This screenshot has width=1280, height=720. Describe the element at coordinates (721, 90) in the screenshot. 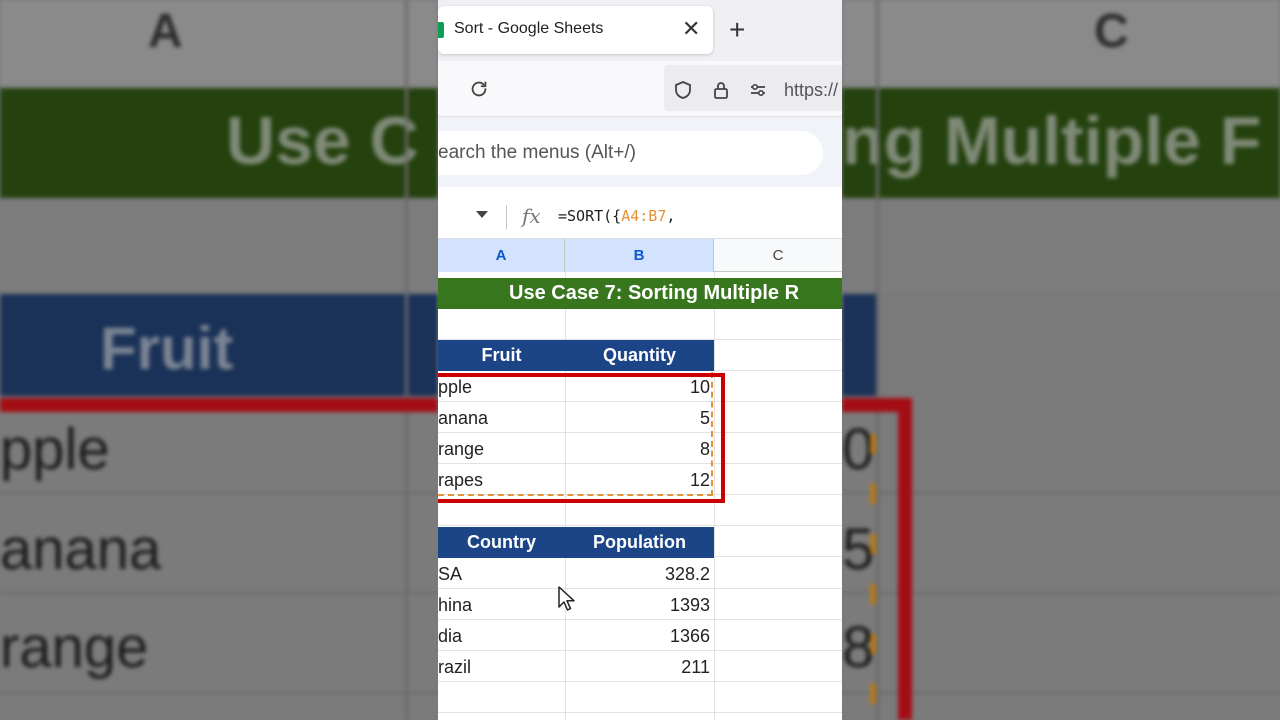

I see `lock-icon` at that location.